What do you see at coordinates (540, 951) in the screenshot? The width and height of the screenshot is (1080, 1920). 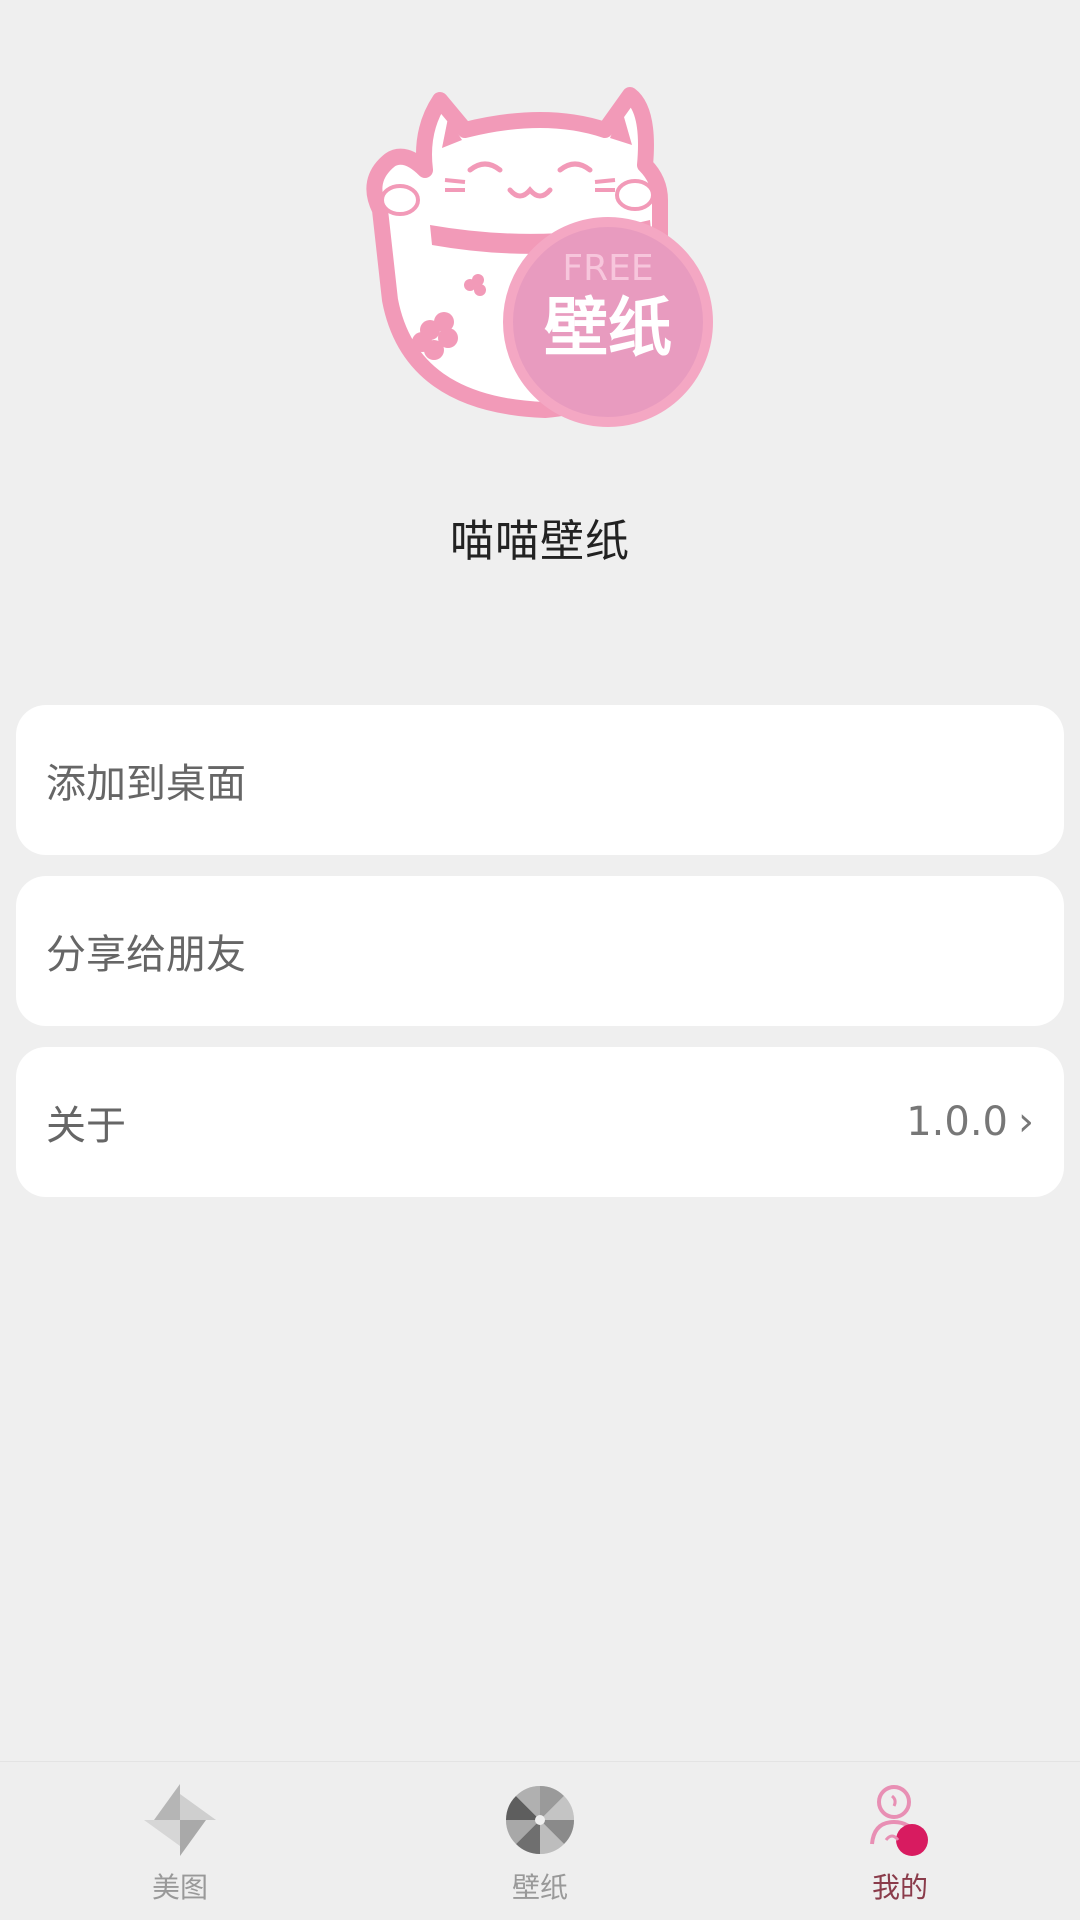 I see `menu-item-share: 分享给朋友` at bounding box center [540, 951].